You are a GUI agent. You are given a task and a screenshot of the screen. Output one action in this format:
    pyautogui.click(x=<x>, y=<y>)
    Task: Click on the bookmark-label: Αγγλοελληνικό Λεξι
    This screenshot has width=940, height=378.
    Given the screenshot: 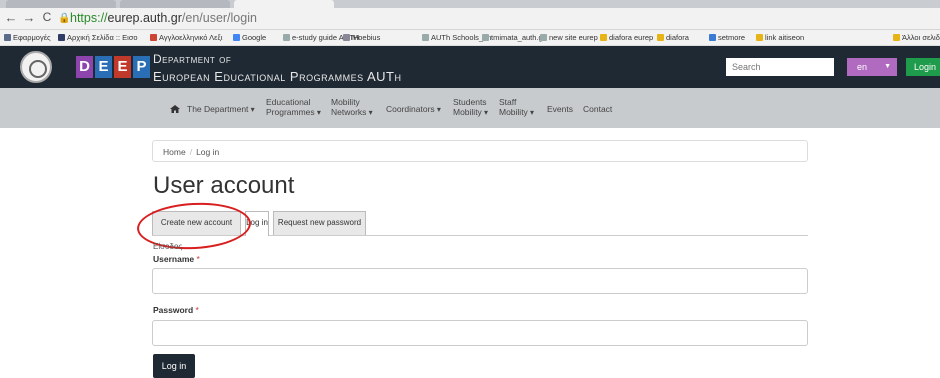 What is the action you would take?
    pyautogui.click(x=191, y=37)
    